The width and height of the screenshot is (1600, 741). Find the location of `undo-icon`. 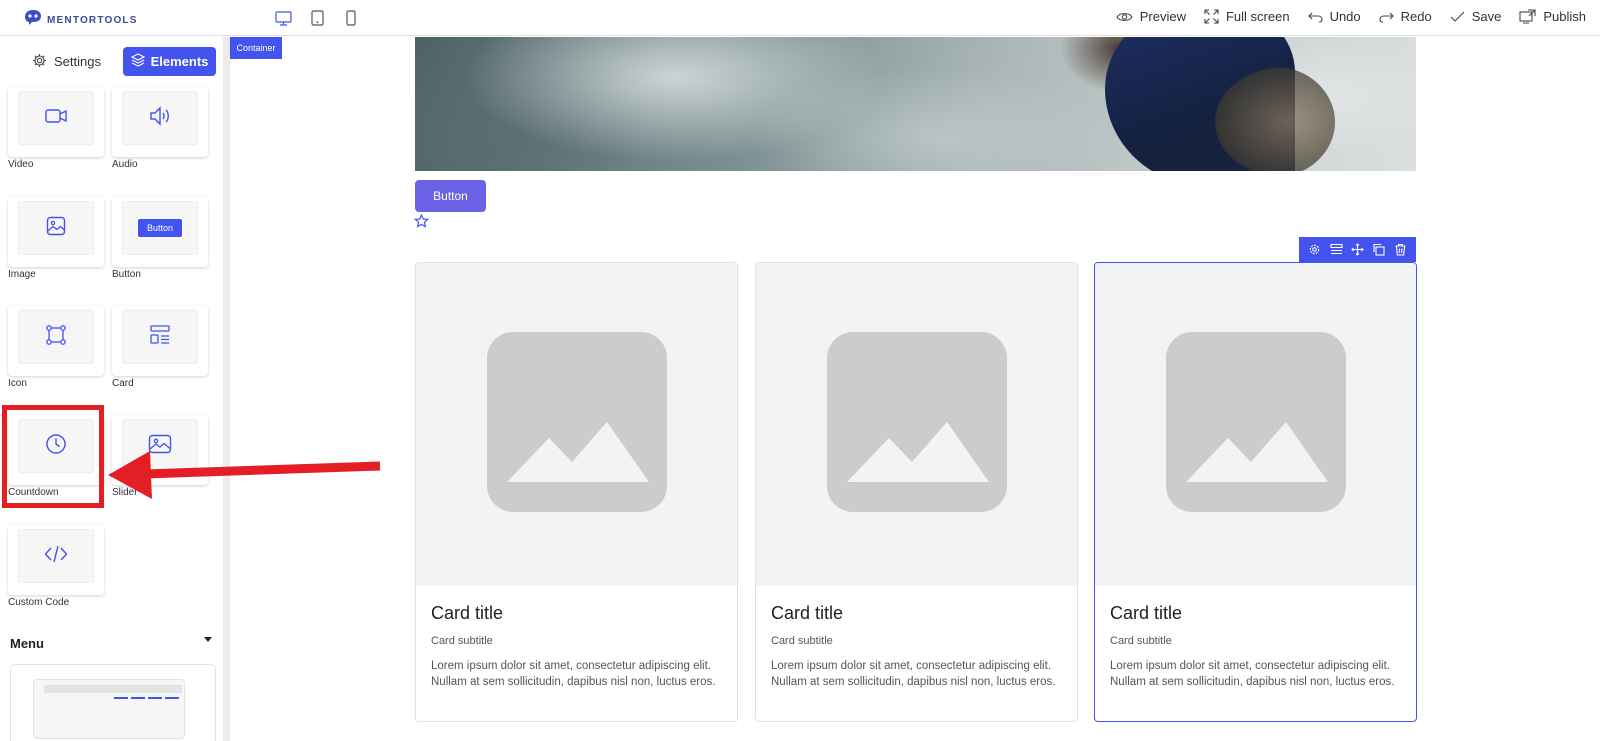

undo-icon is located at coordinates (1315, 17).